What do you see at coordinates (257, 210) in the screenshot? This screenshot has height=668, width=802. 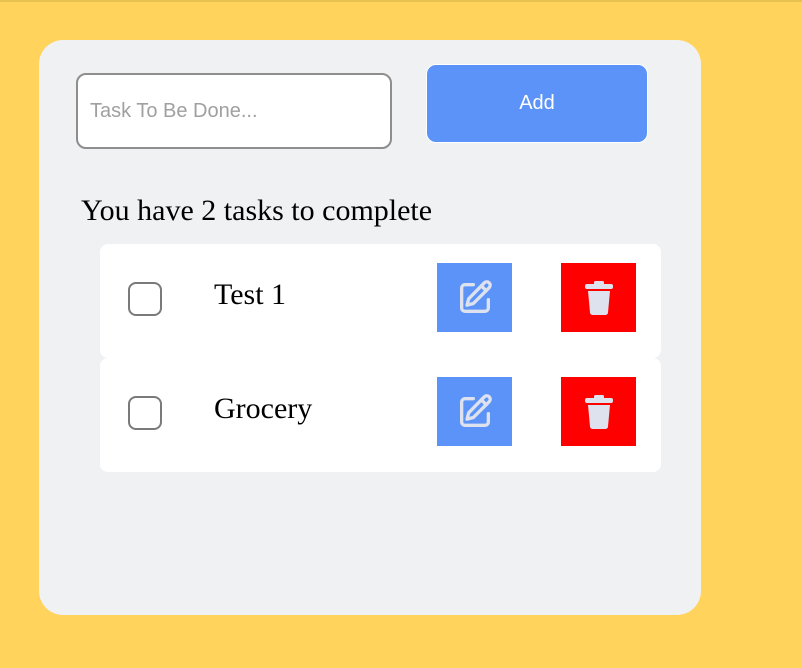 I see `task-count-text: You have 2 tasks to complete` at bounding box center [257, 210].